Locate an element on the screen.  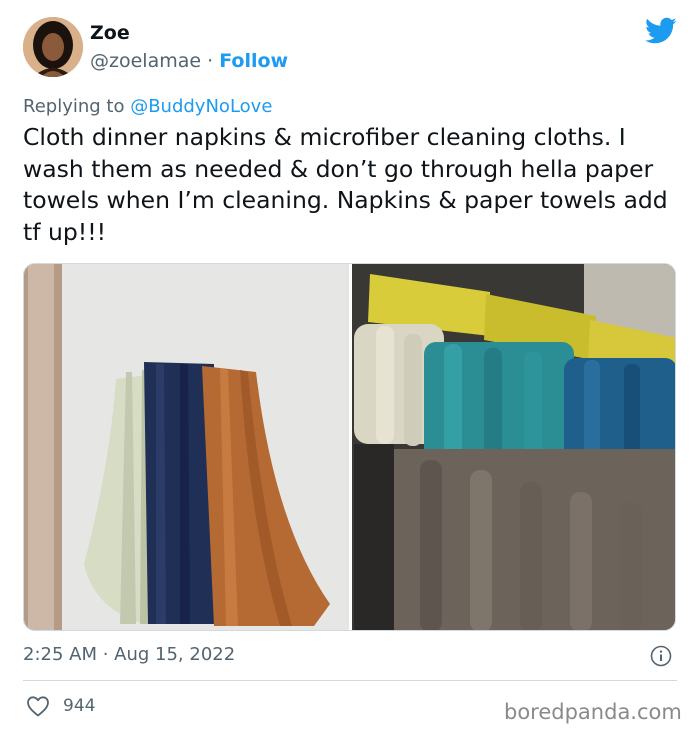
avatar-photo is located at coordinates (53, 47).